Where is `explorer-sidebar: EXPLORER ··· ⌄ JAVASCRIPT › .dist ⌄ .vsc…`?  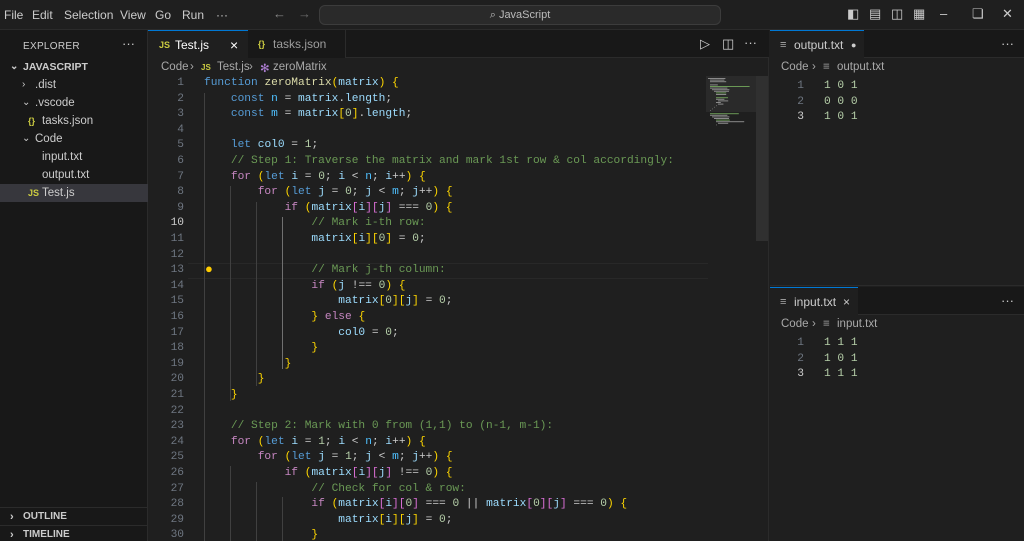
explorer-sidebar: EXPLORER ··· ⌄ JAVASCRIPT › .dist ⌄ .vsc… is located at coordinates (74, 285).